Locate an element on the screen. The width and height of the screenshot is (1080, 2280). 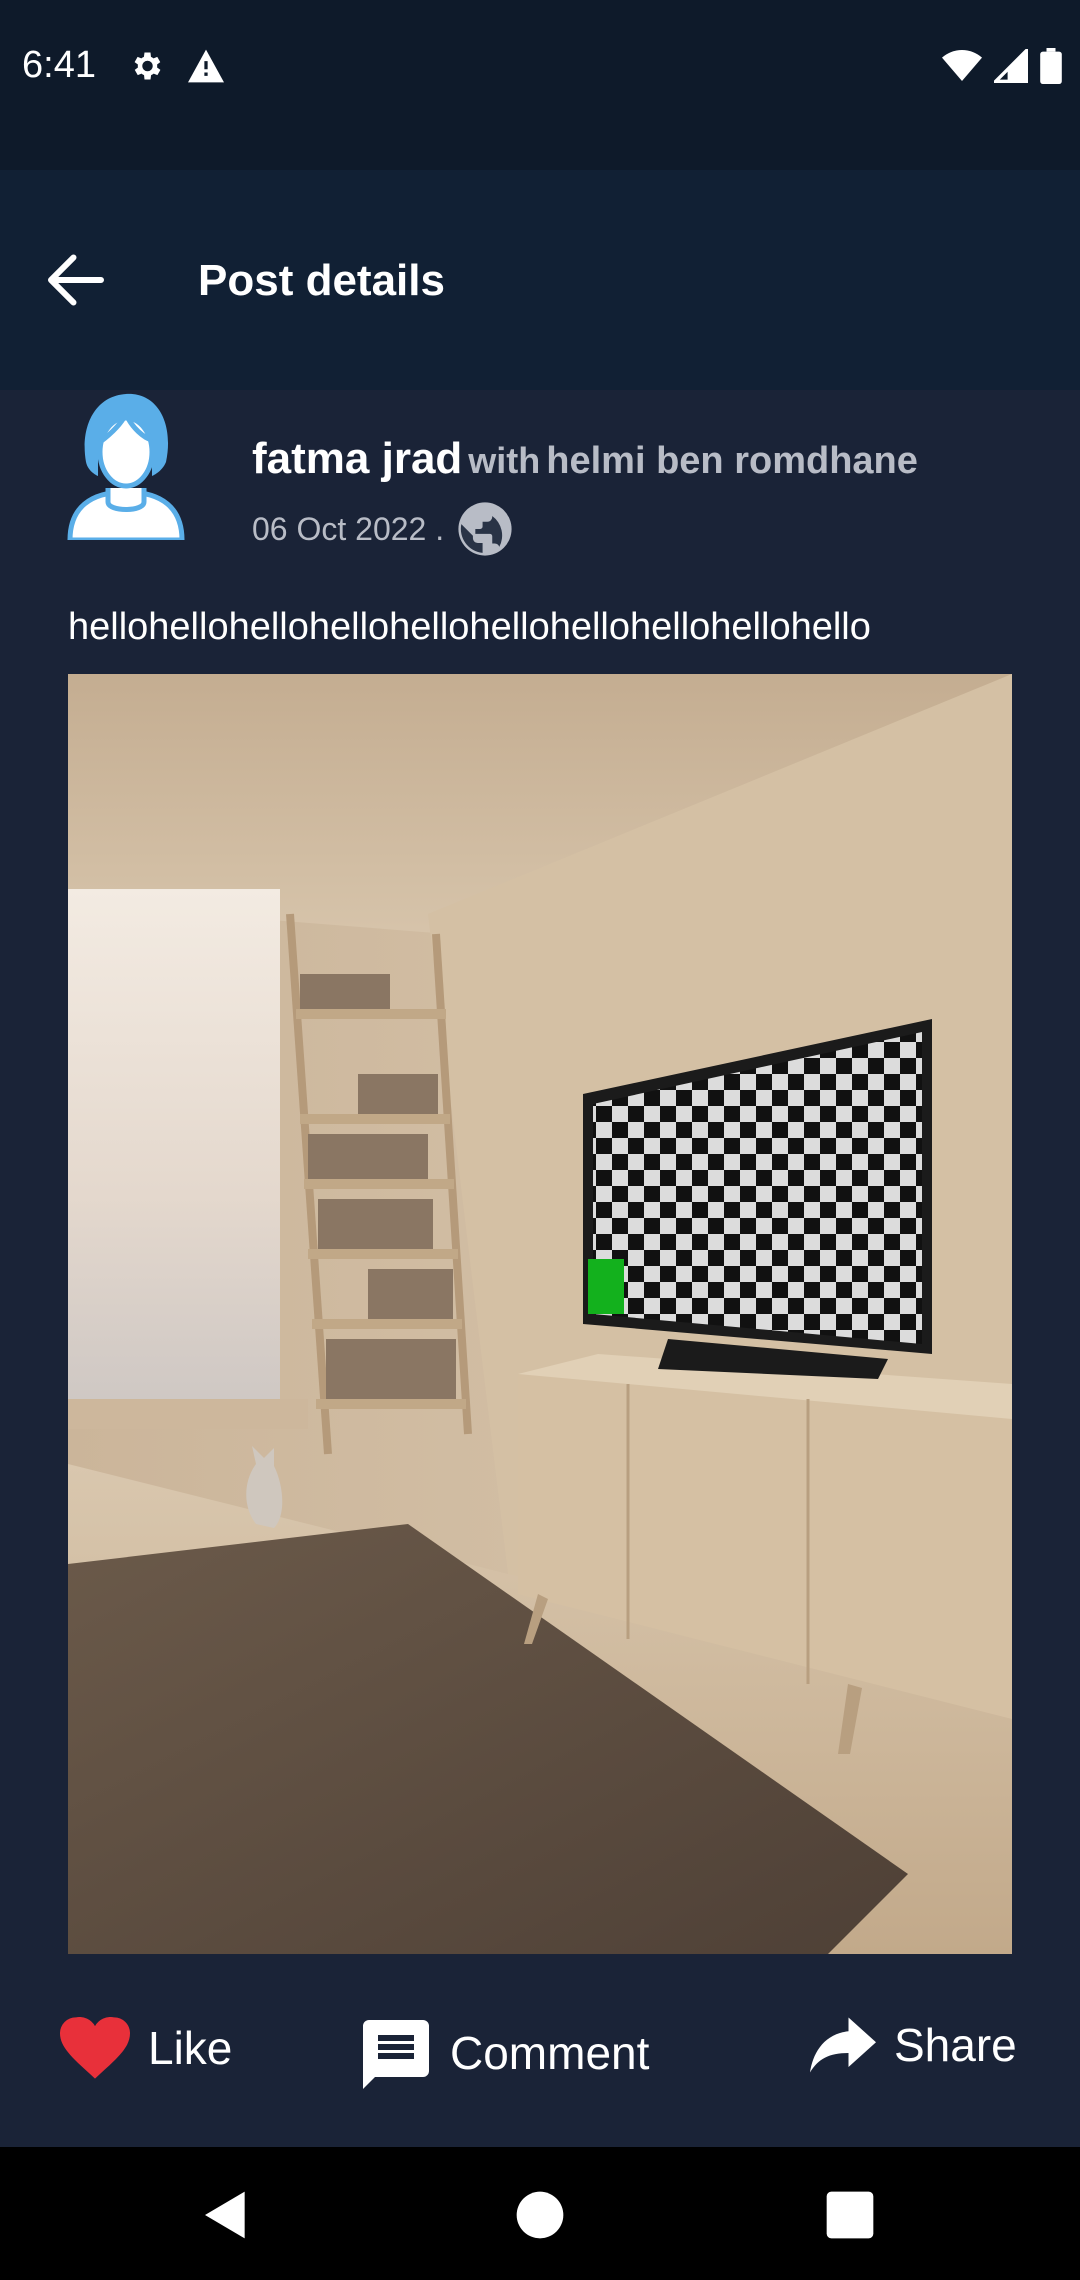
like-label: Like is located at coordinates (190, 2048).